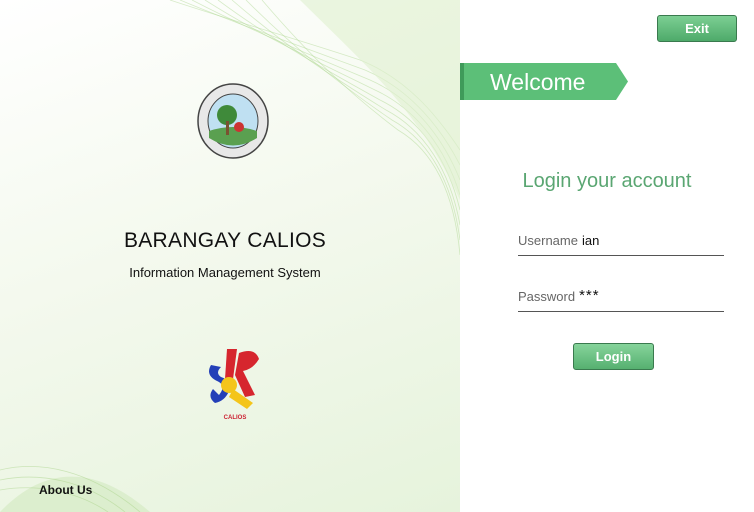 The height and width of the screenshot is (512, 754). Describe the element at coordinates (607, 181) in the screenshot. I see `login-heading: Login your account` at that location.